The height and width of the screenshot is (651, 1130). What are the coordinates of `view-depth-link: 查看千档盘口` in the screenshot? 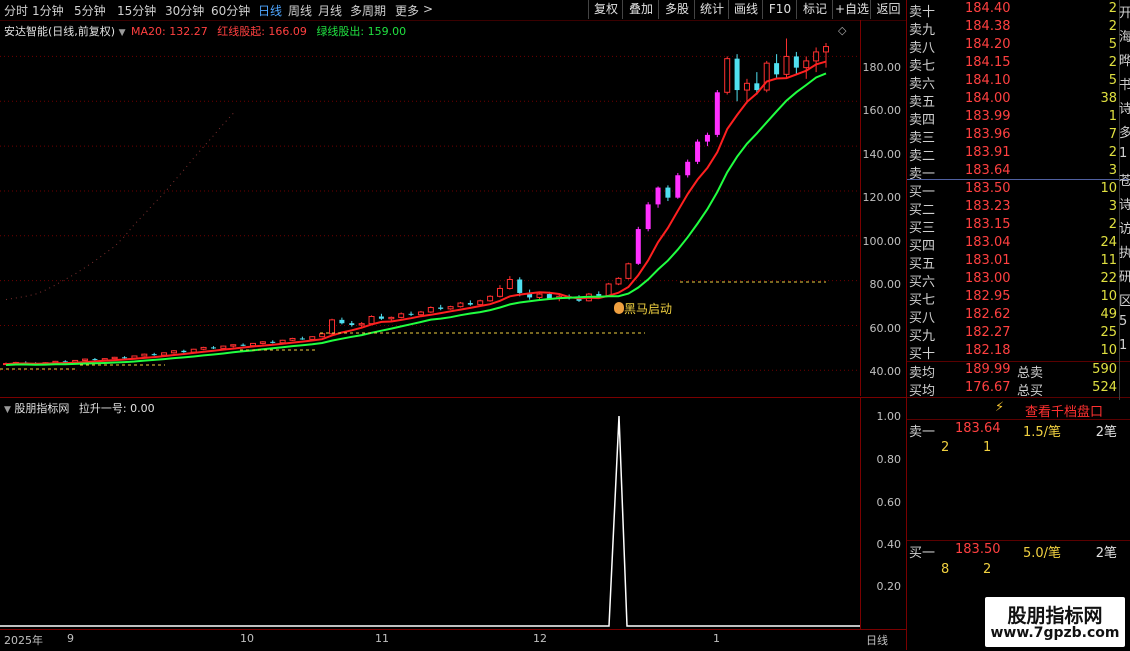 It's located at (1064, 410).